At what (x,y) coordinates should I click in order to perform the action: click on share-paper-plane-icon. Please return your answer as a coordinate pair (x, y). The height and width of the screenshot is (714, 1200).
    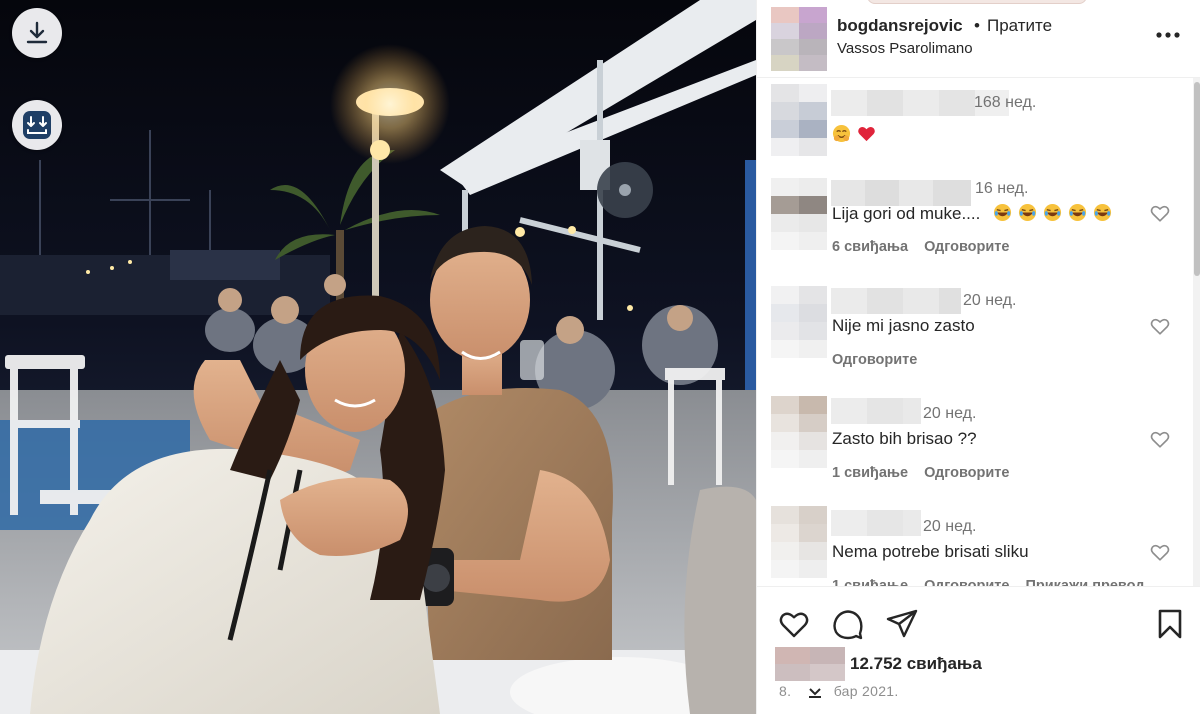
    Looking at the image, I should click on (902, 624).